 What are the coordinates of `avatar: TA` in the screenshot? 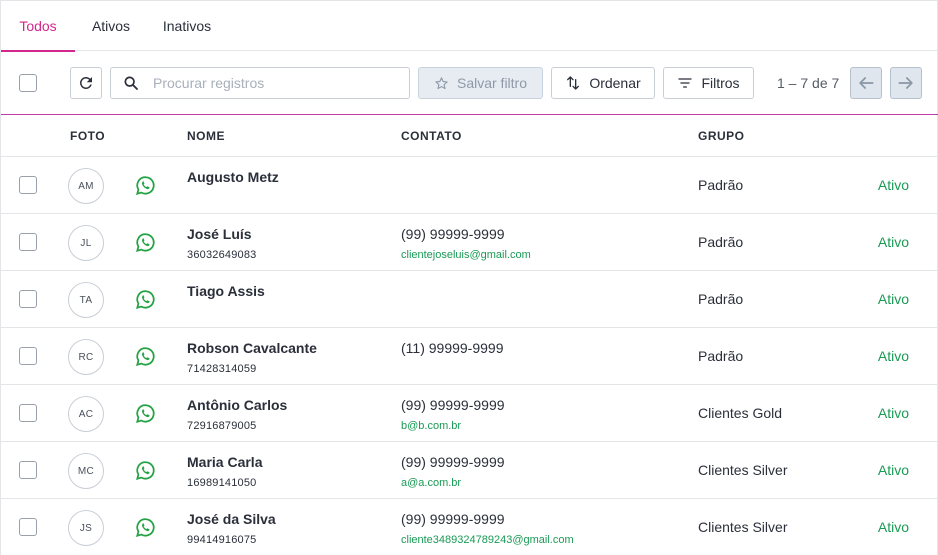 It's located at (86, 300).